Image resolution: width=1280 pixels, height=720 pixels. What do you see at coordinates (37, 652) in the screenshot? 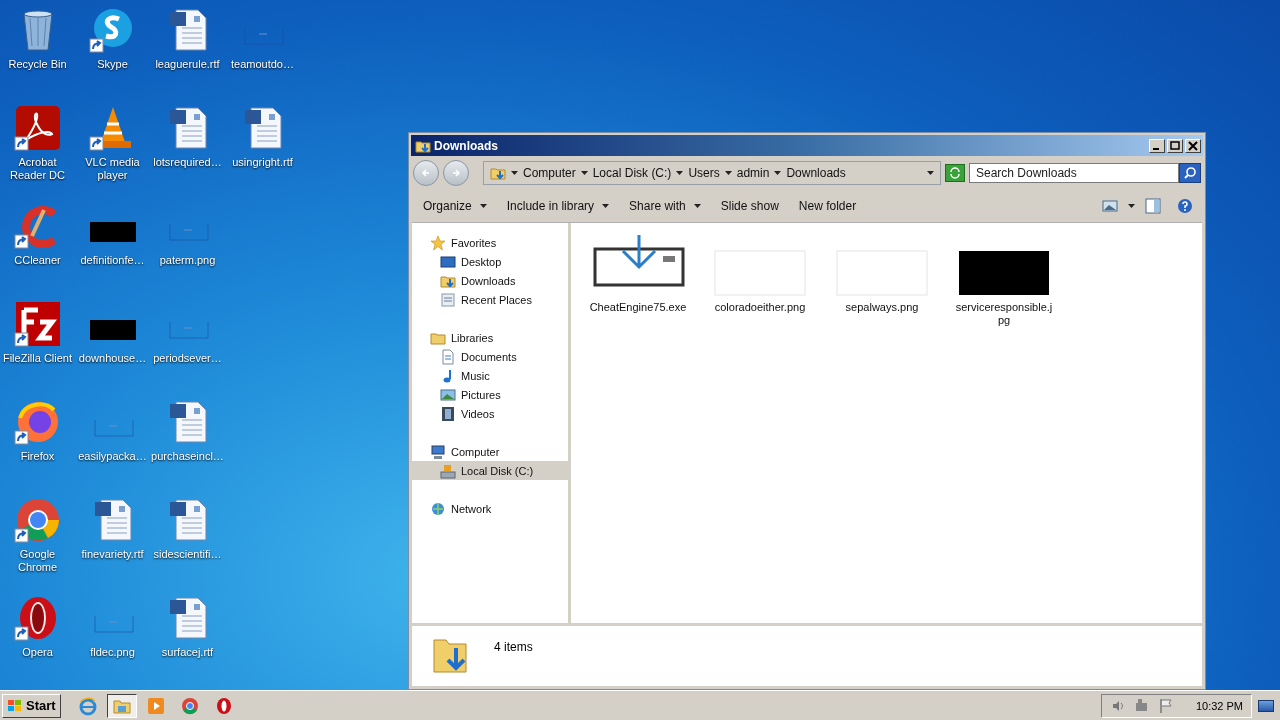
I see `desktop-icon-label: Opera` at bounding box center [37, 652].